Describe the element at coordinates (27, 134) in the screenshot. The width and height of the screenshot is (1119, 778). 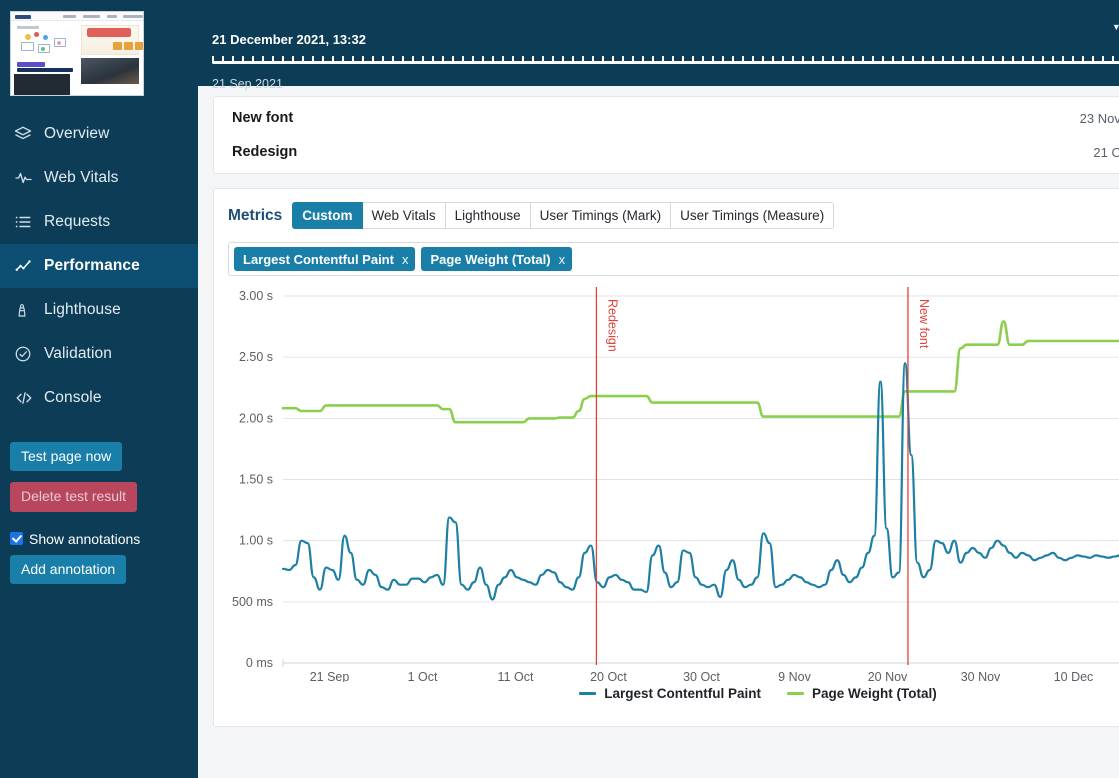
I see `layers-icon` at that location.